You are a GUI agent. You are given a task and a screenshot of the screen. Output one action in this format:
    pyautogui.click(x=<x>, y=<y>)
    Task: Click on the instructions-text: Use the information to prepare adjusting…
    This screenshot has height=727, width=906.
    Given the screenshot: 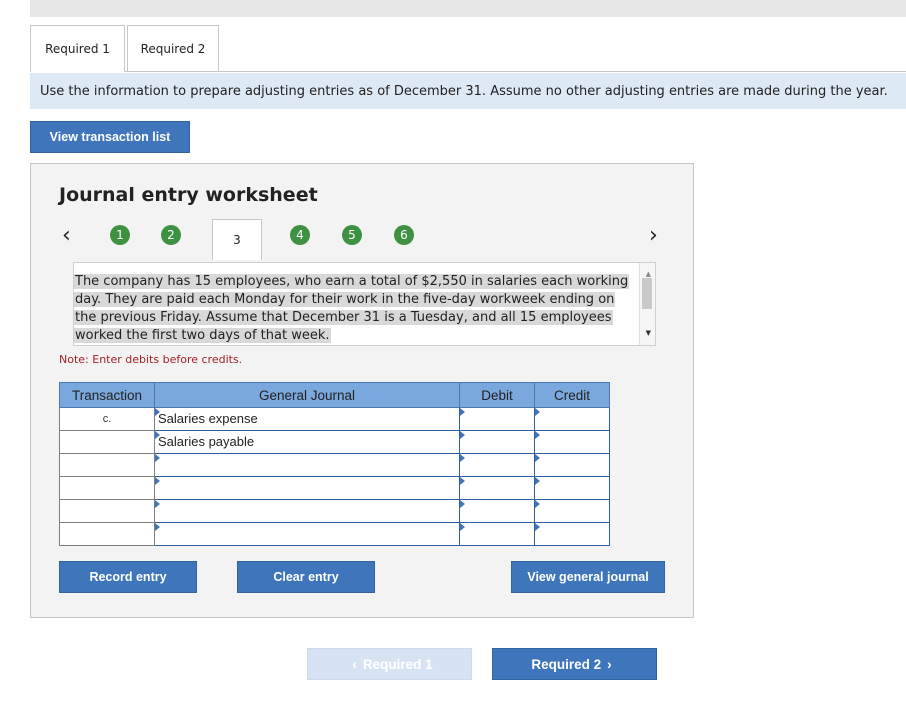 What is the action you would take?
    pyautogui.click(x=464, y=91)
    